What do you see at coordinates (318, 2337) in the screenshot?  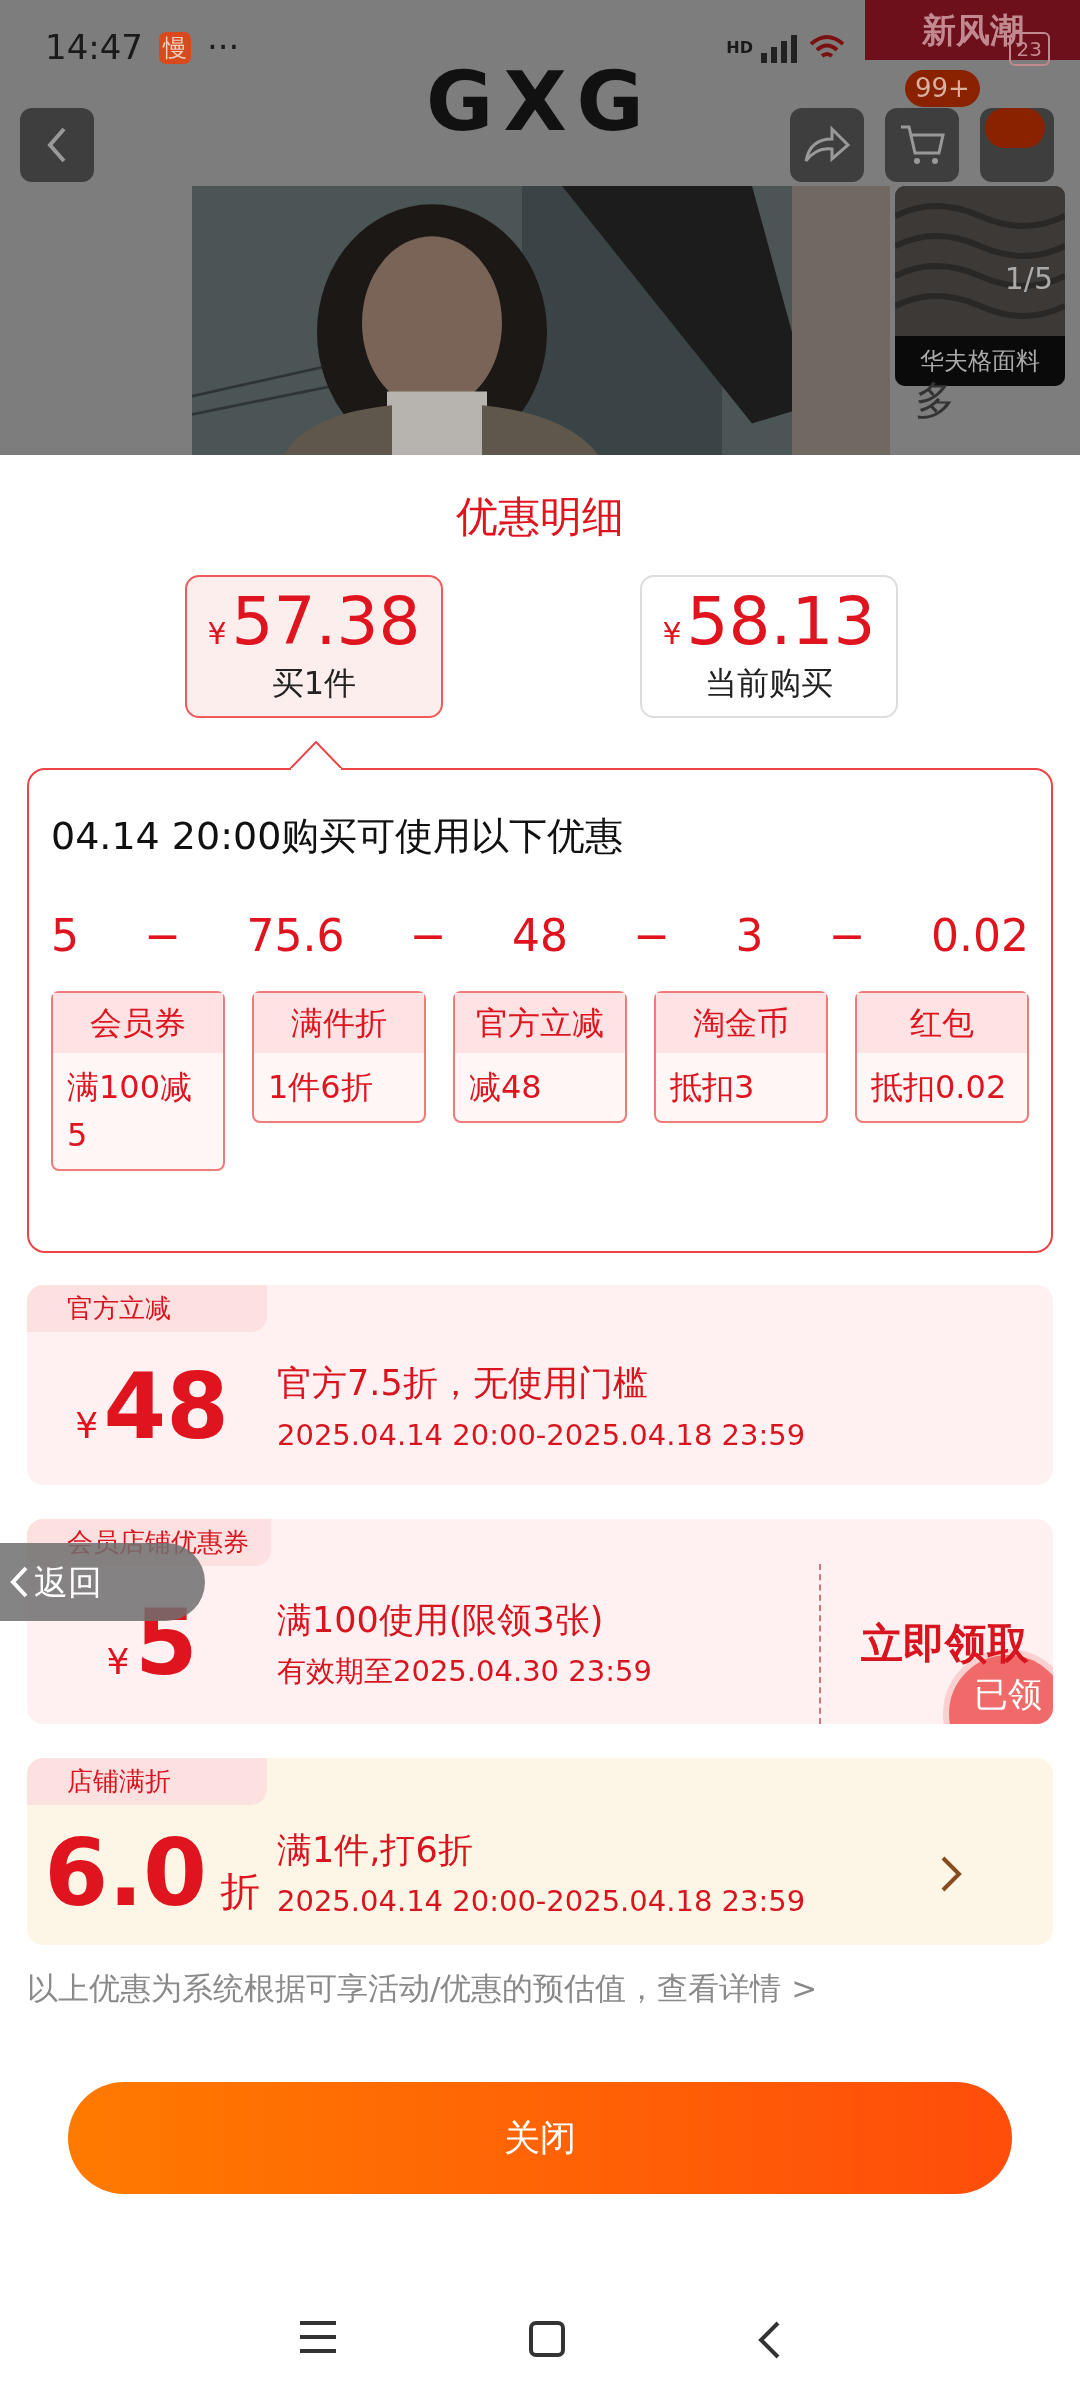 I see `menu-icon` at bounding box center [318, 2337].